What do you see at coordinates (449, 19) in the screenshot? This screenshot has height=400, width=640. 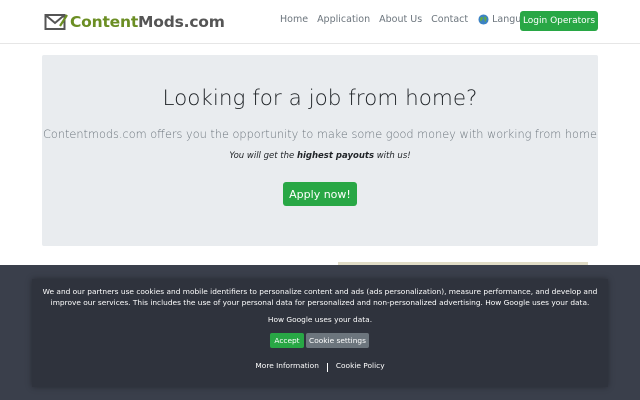 I see `nav-contact: Contact` at bounding box center [449, 19].